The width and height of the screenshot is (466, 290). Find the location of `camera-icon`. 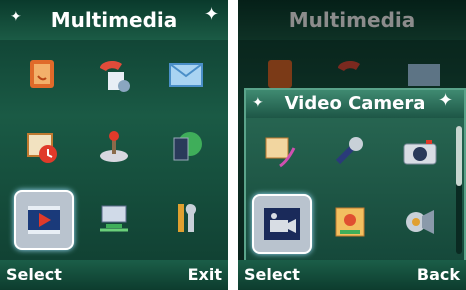

camera-icon is located at coordinates (420, 152).